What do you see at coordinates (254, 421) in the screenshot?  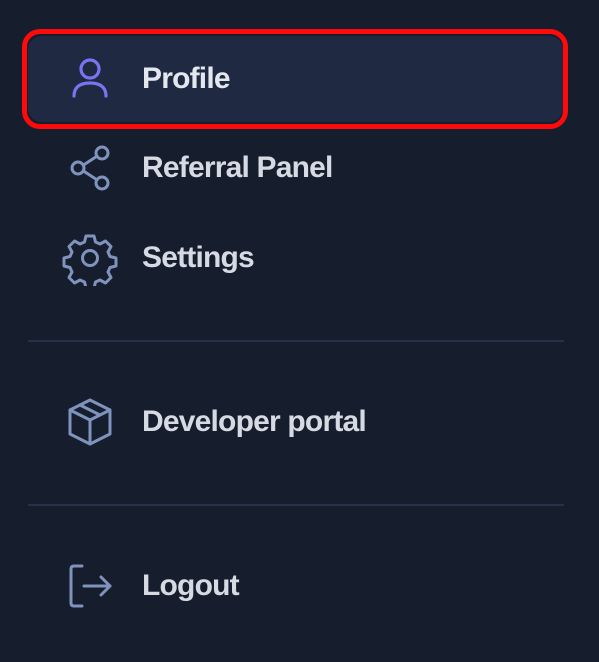 I see `menu-item-label: Developer portal` at bounding box center [254, 421].